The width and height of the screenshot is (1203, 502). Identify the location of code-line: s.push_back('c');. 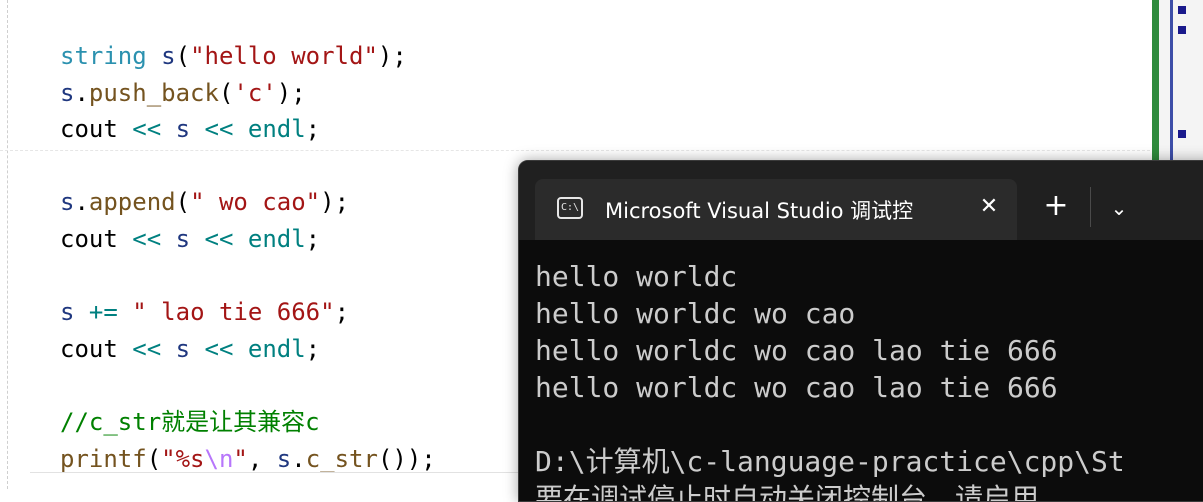
(248, 93).